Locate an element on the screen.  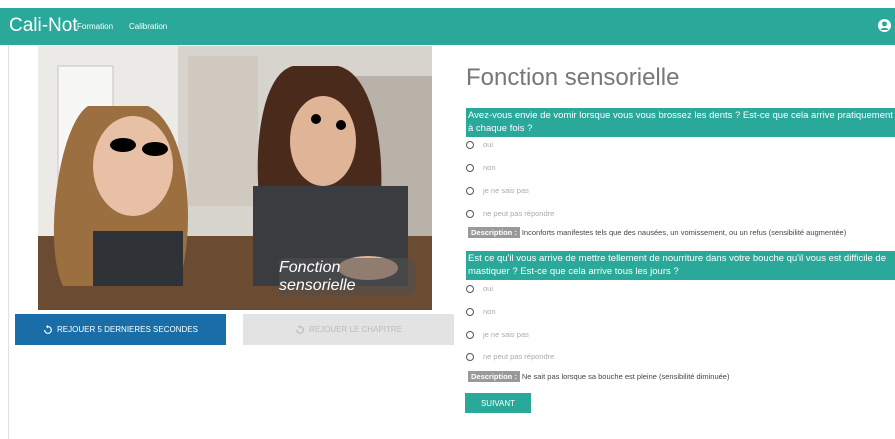
q1-option-ne-peut-pas: ne peut pas répondre is located at coordinates (510, 213).